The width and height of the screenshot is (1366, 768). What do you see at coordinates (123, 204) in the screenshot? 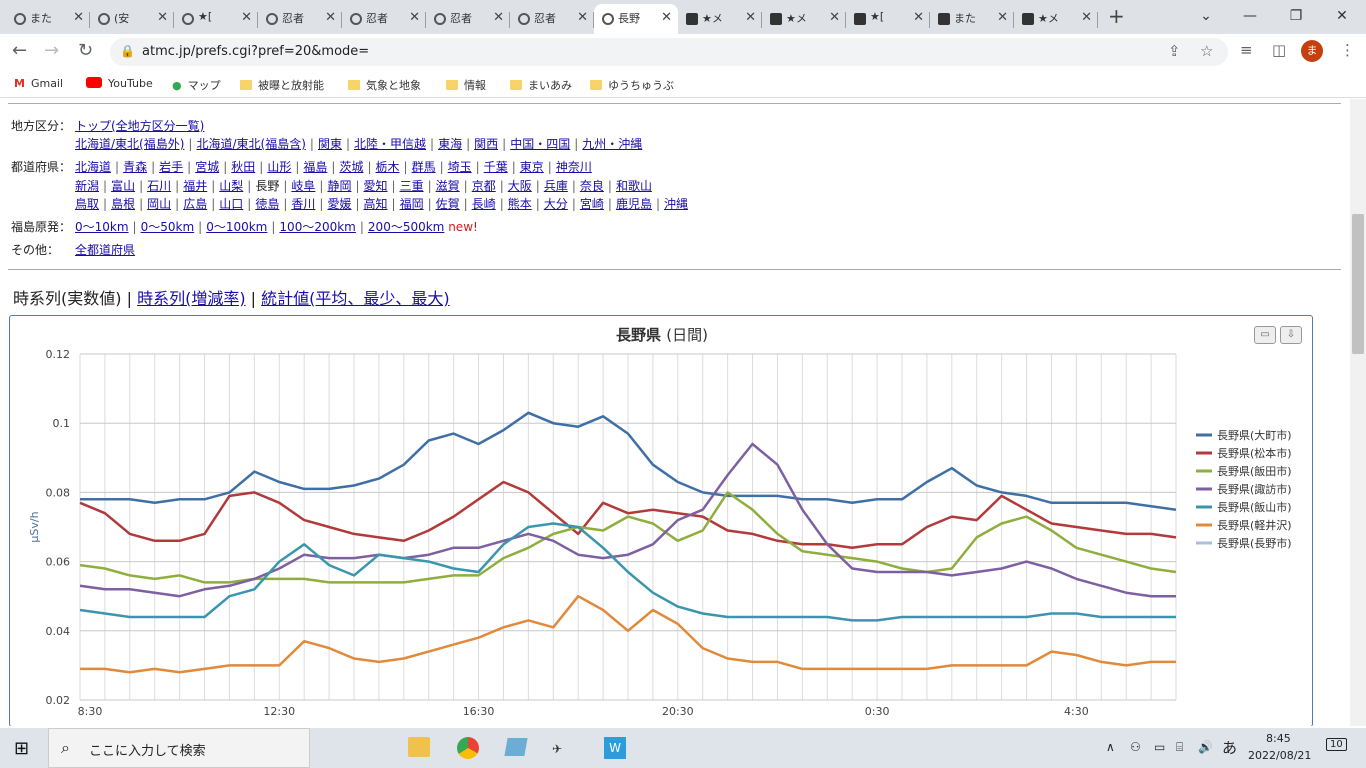
I see `nav-link: 島根` at bounding box center [123, 204].